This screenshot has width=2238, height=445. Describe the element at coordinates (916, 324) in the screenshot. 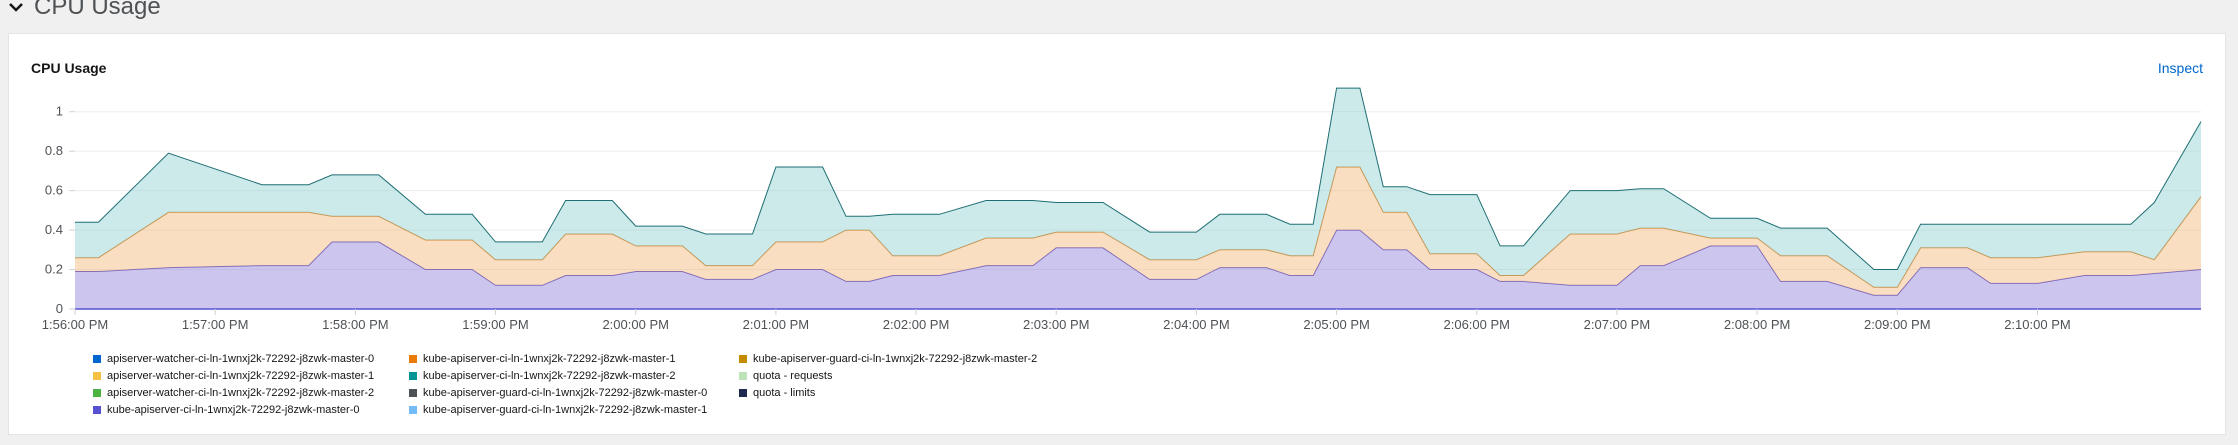

I see `x-tick-label: 2:02:00 PM` at that location.